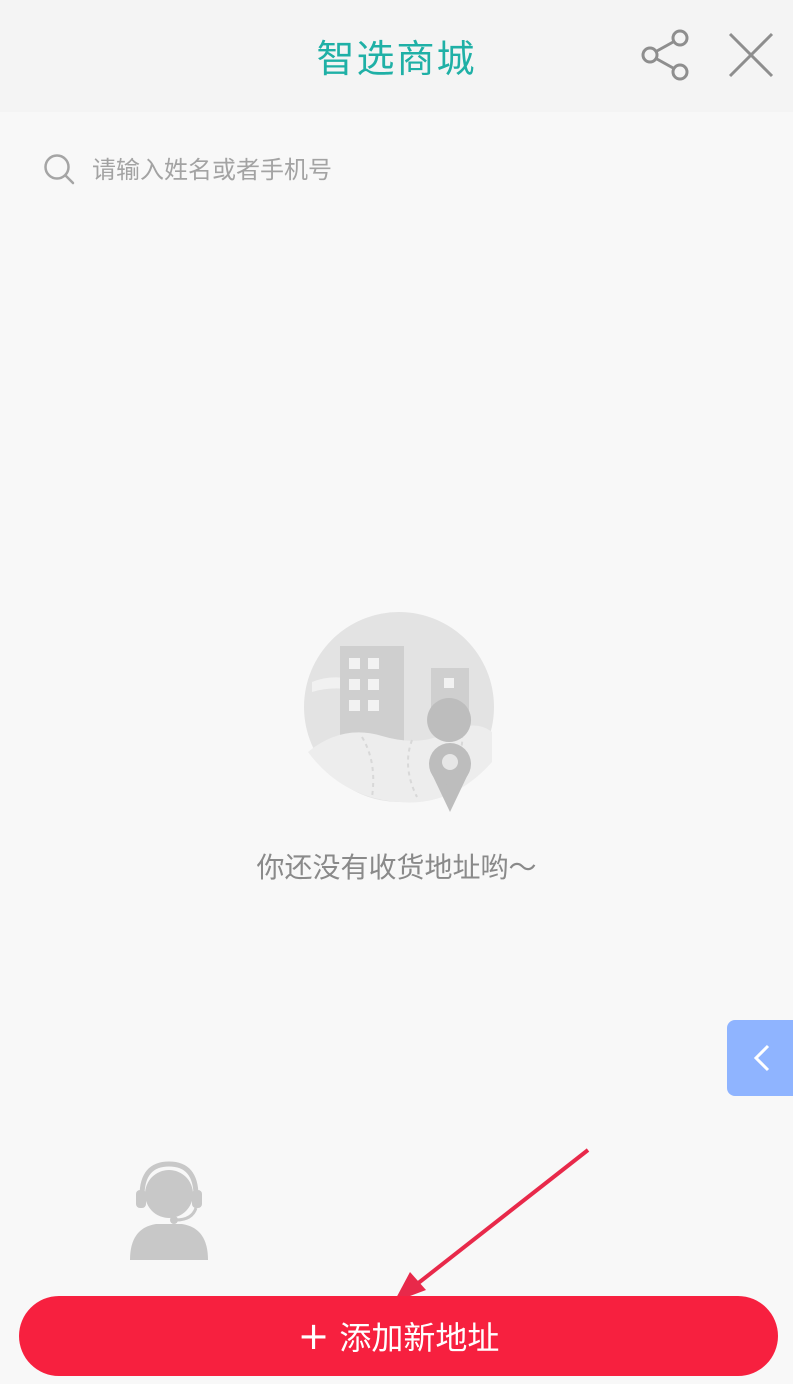  Describe the element at coordinates (396, 867) in the screenshot. I see `empty-state-message: 你还没有收货地址哟～` at that location.